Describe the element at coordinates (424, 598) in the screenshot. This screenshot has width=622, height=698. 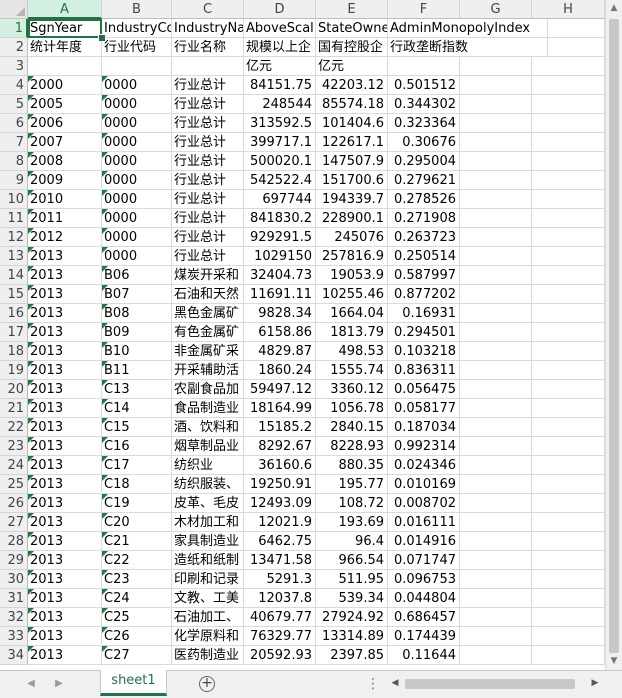
I see `cell-f31: 0.044804` at that location.